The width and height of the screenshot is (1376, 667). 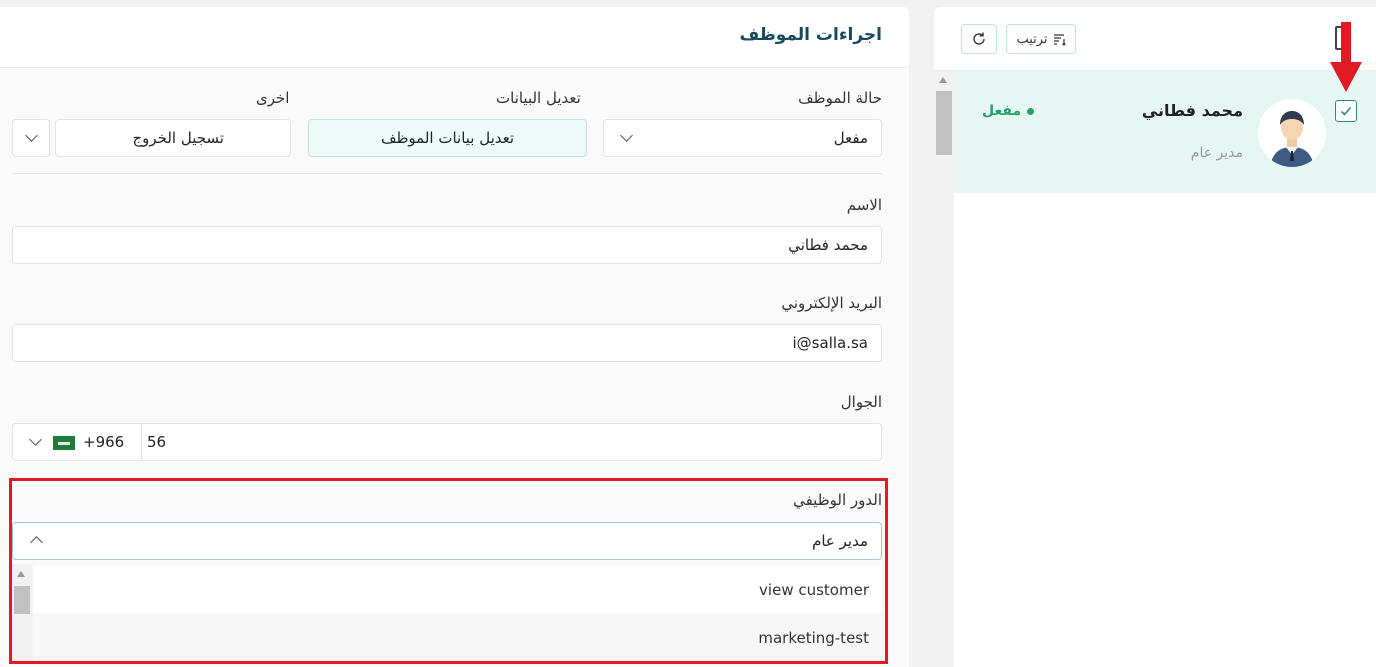 What do you see at coordinates (458, 637) in the screenshot?
I see `role-option: marketing-test` at bounding box center [458, 637].